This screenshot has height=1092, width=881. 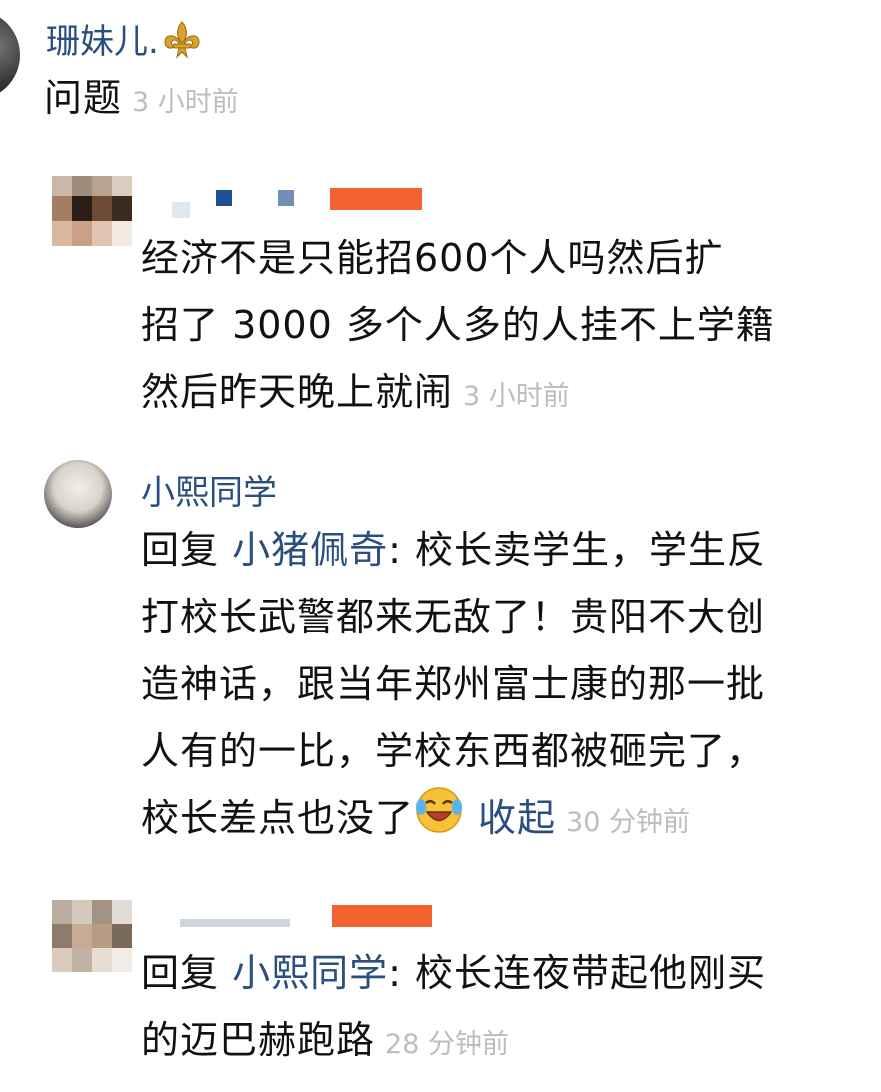 What do you see at coordinates (439, 820) in the screenshot?
I see `laughing-crying-emoji-icon` at bounding box center [439, 820].